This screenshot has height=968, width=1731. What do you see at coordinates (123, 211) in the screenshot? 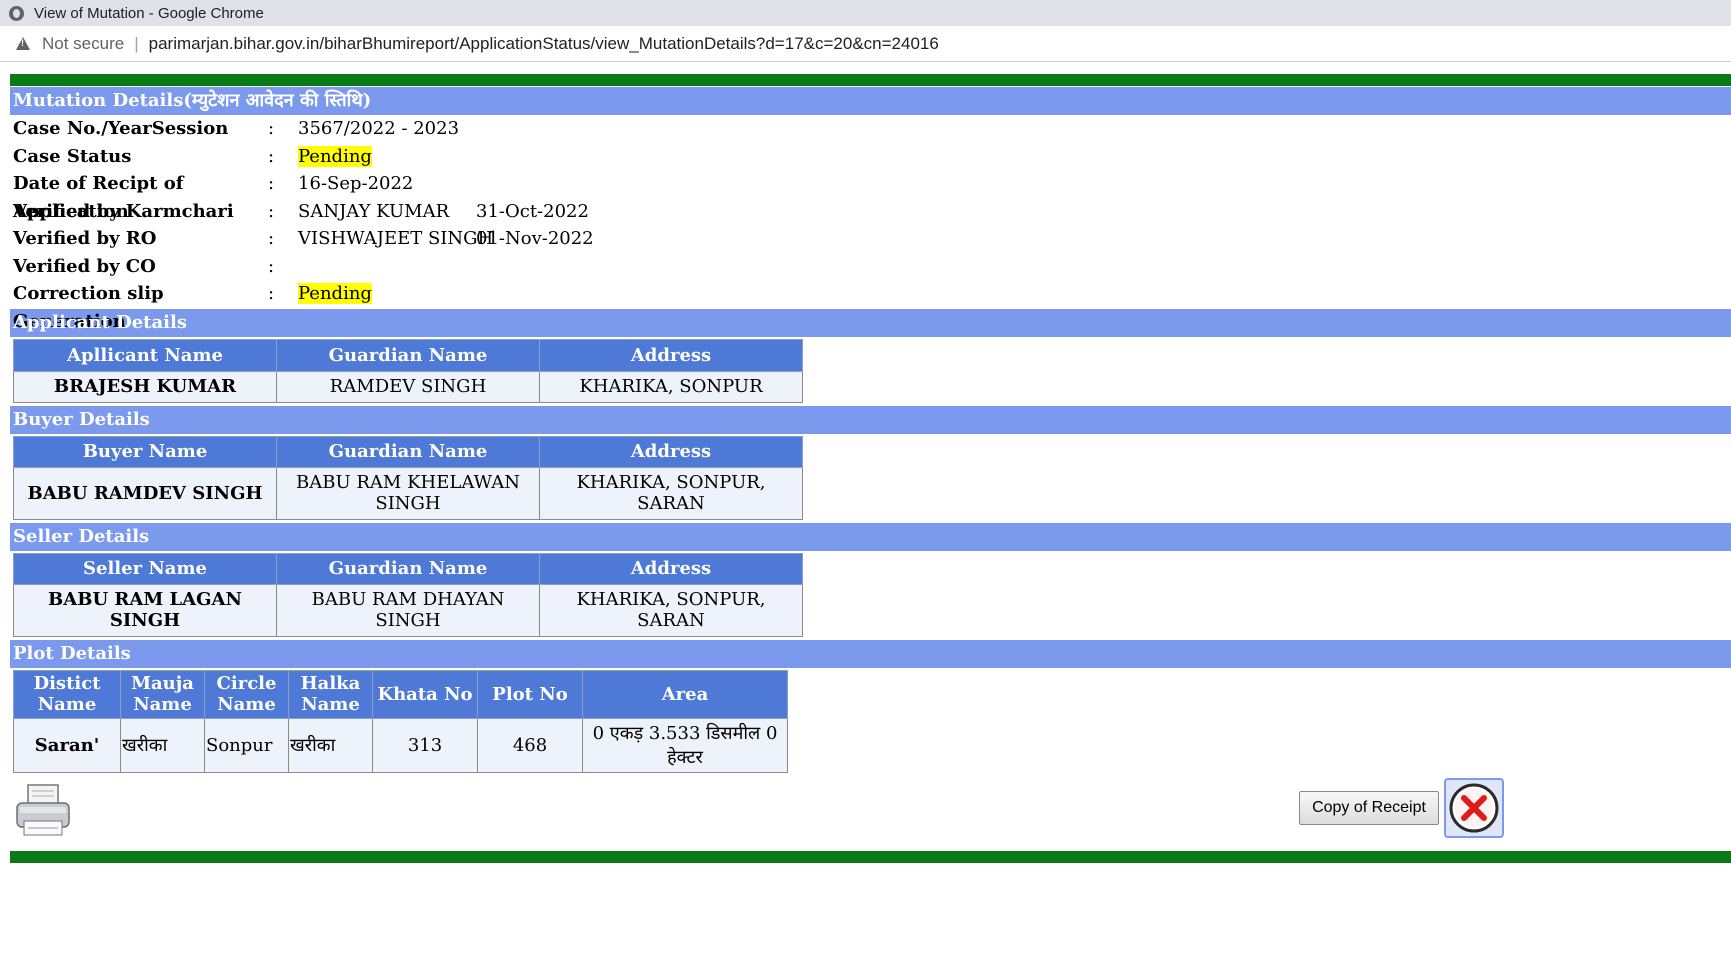
I see `info-label: Verified by Karmchari` at bounding box center [123, 211].